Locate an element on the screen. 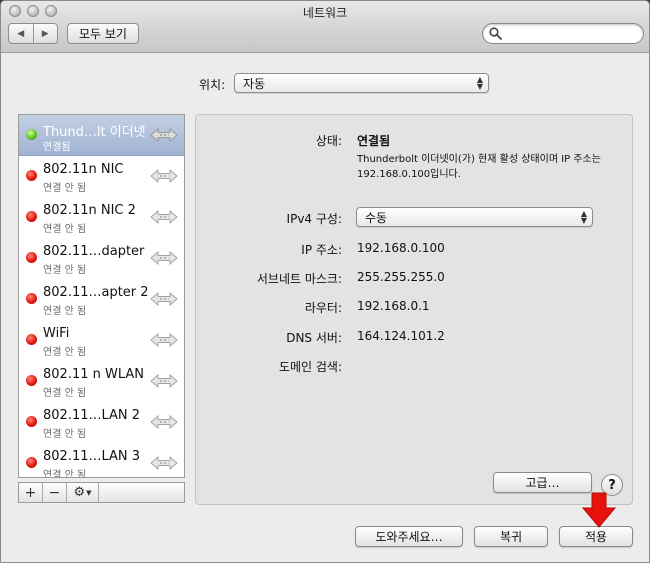  service-item-80211-lan-3: 802.11…LAN 3 연결 안 됨 is located at coordinates (101, 460).